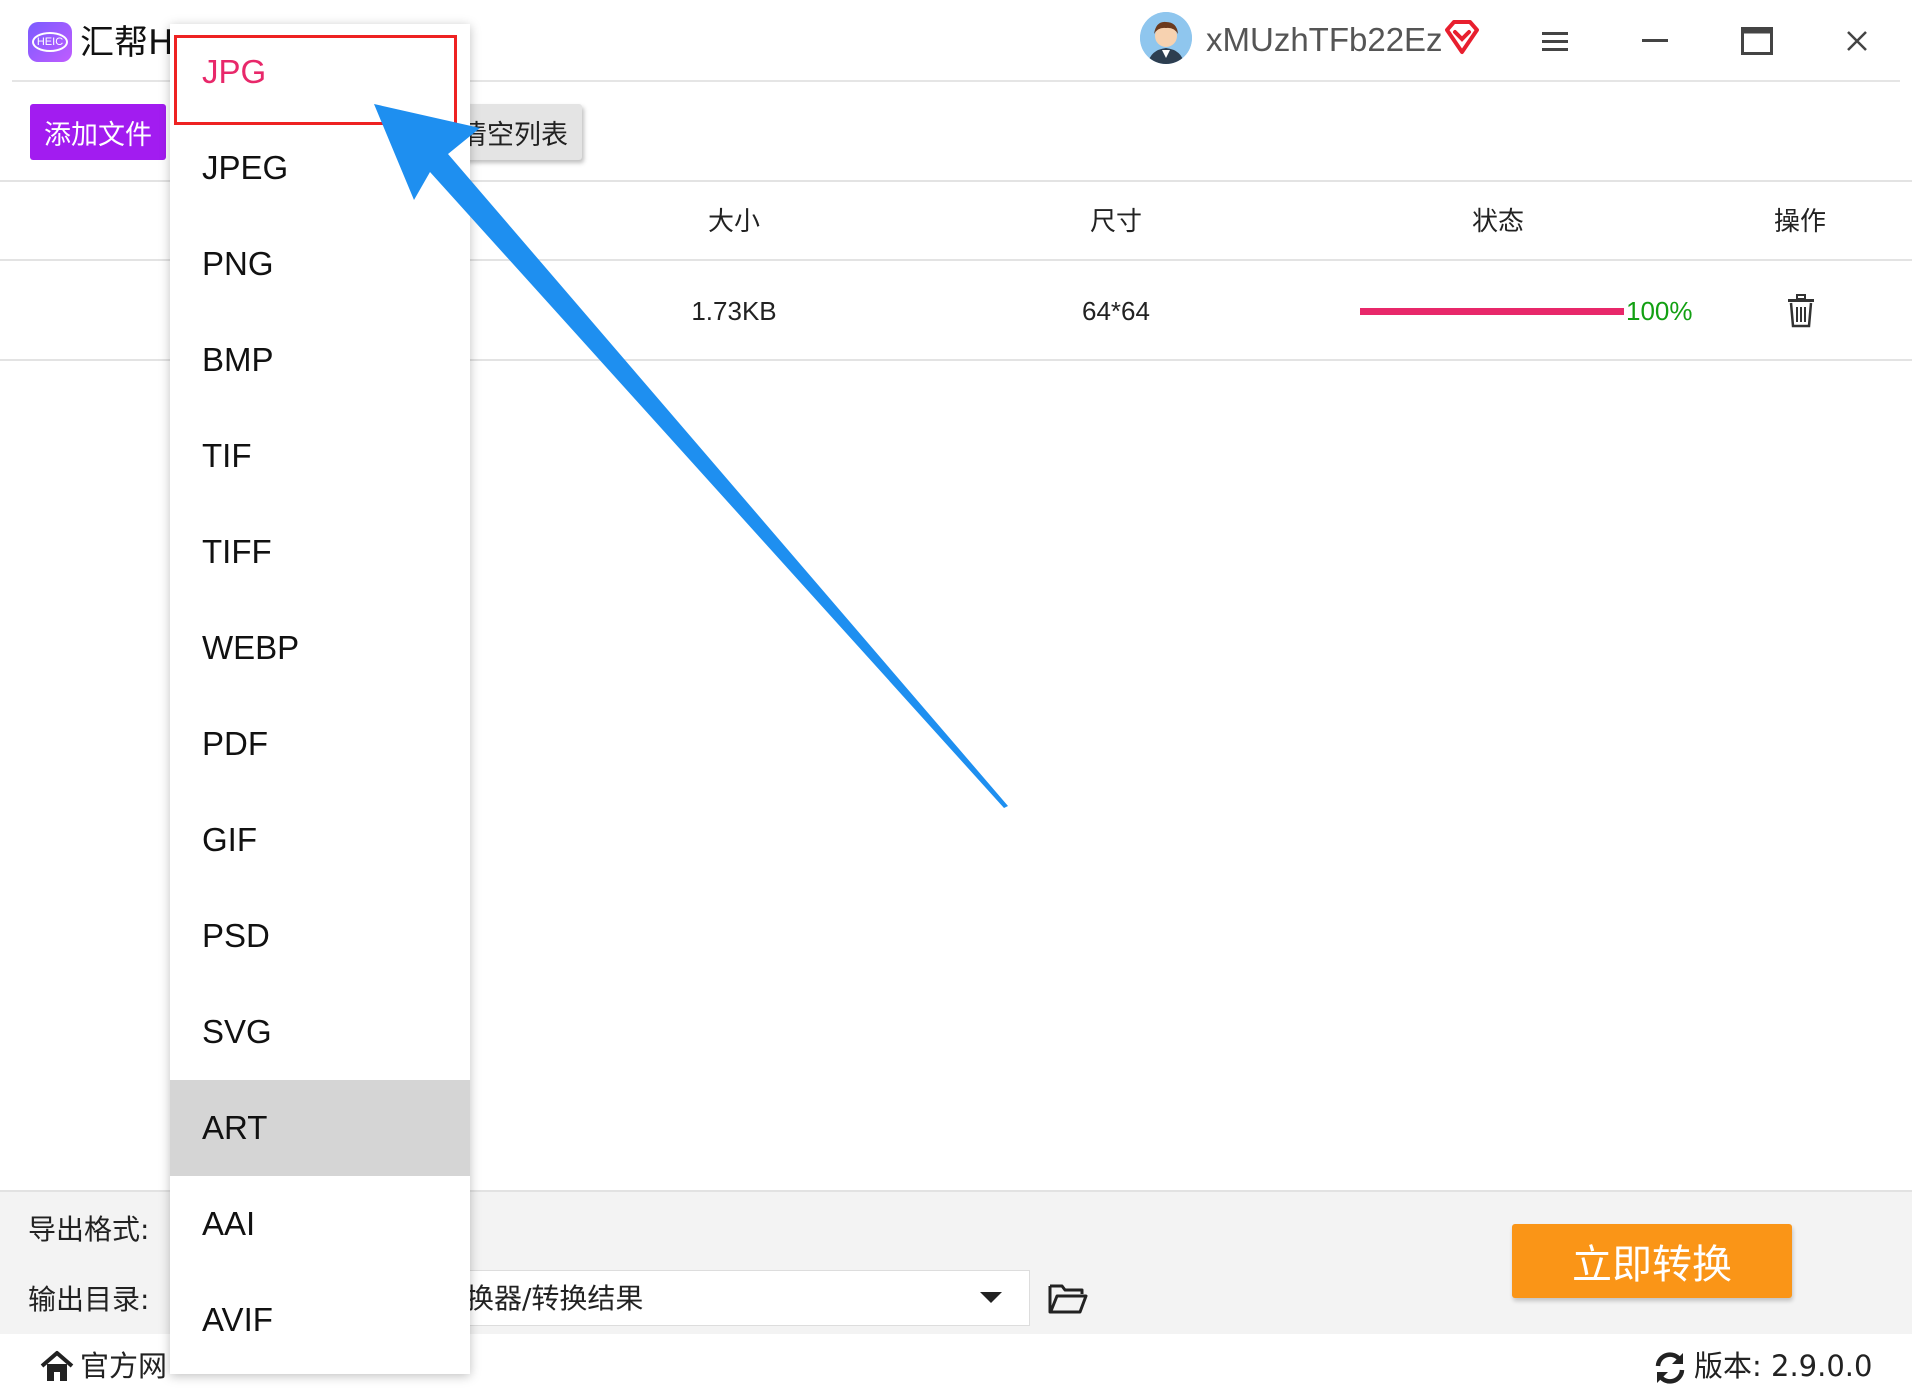  What do you see at coordinates (1462, 38) in the screenshot?
I see `vip-diamond-icon` at bounding box center [1462, 38].